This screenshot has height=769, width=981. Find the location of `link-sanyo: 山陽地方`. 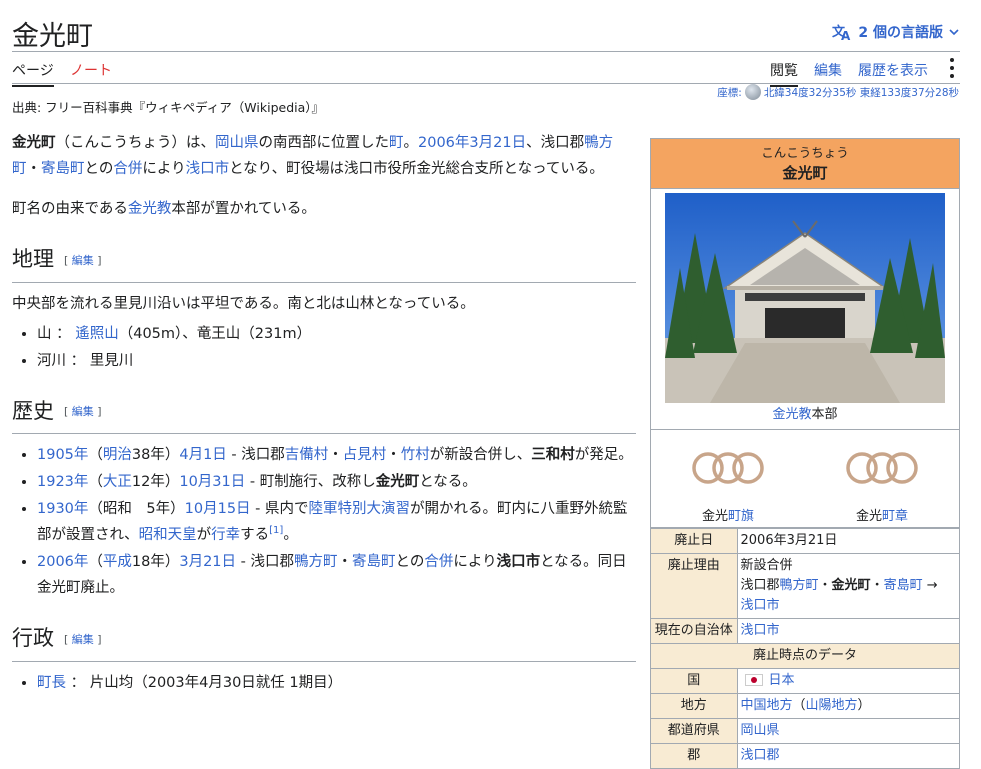

link-sanyo: 山陽地方 is located at coordinates (832, 705).